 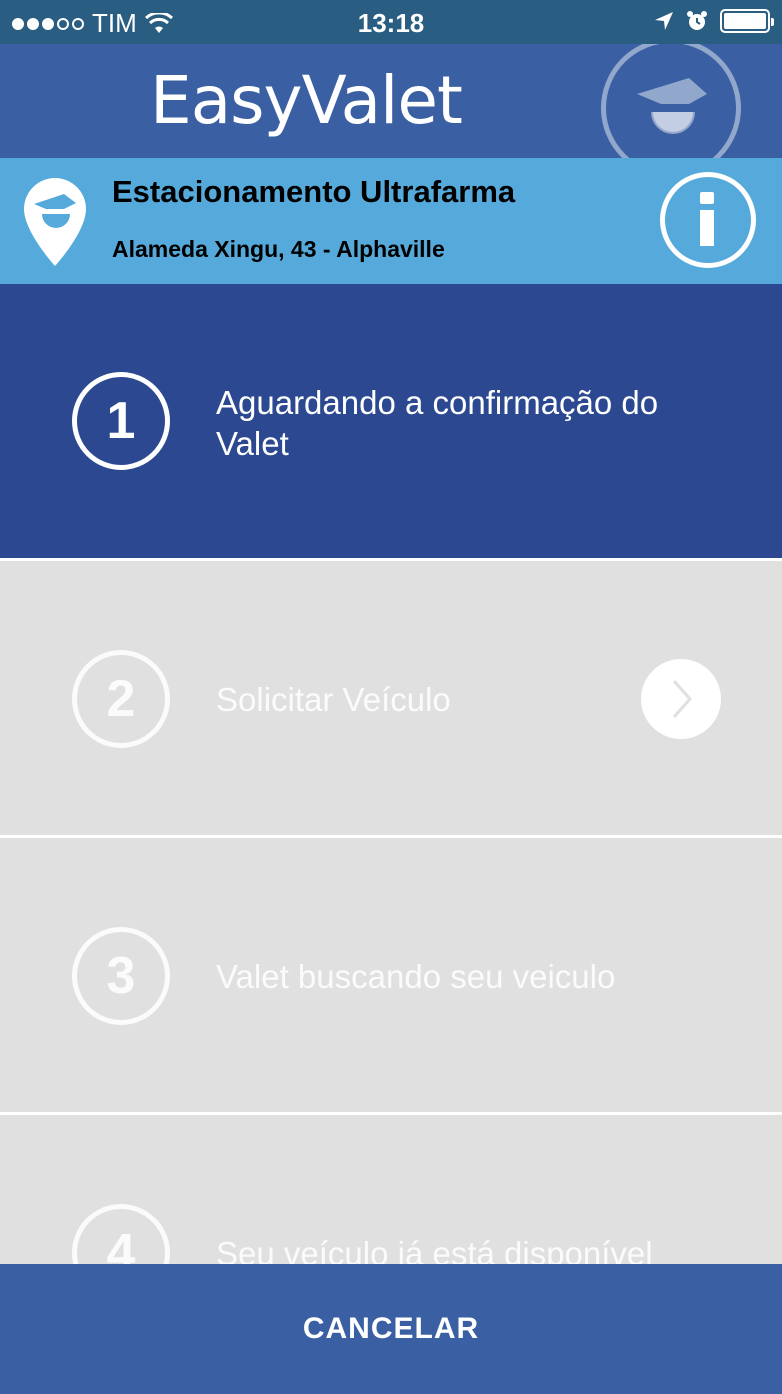 I want to click on status-right, so click(x=714, y=21).